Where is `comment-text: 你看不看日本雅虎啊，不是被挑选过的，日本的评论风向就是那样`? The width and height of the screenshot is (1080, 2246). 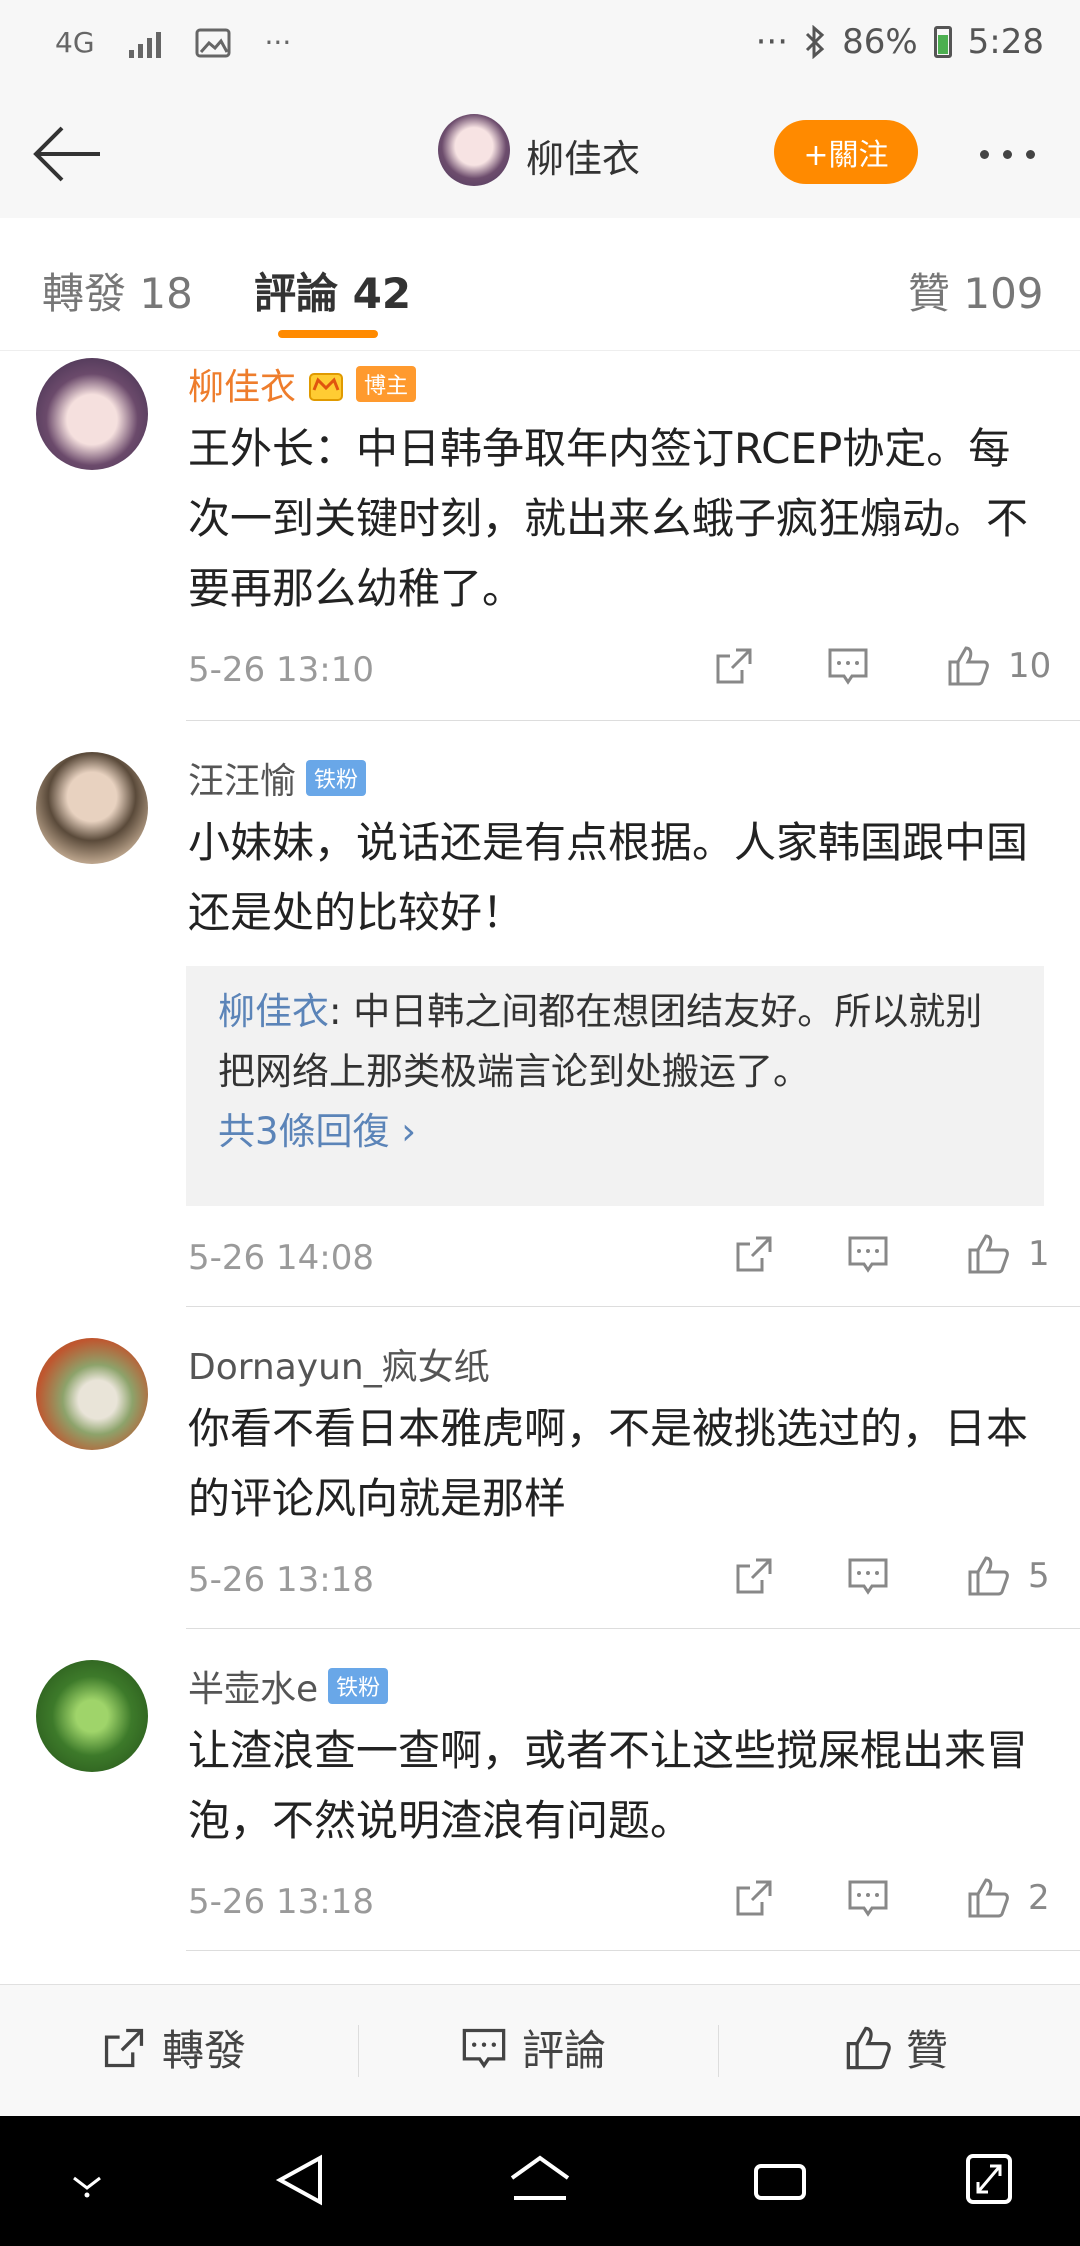
comment-text: 你看不看日本雅虎啊，不是被挑选过的，日本的评论风向就是那样 is located at coordinates (608, 1463).